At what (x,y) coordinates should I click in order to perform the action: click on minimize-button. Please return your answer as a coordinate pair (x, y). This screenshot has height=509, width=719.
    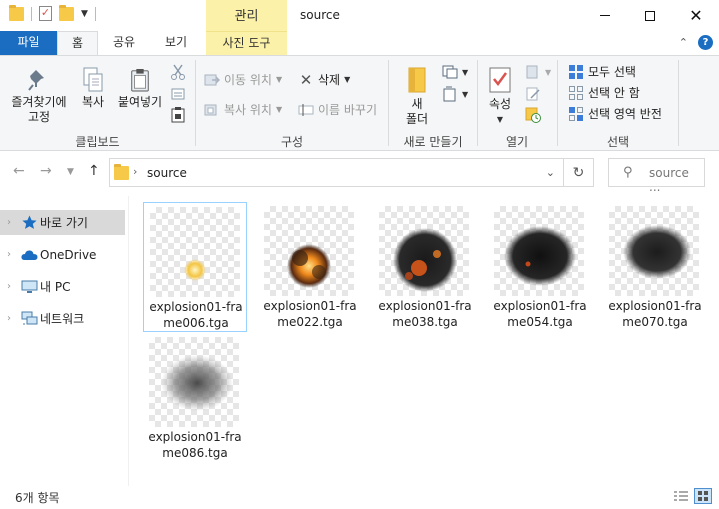
    Looking at the image, I should click on (605, 15).